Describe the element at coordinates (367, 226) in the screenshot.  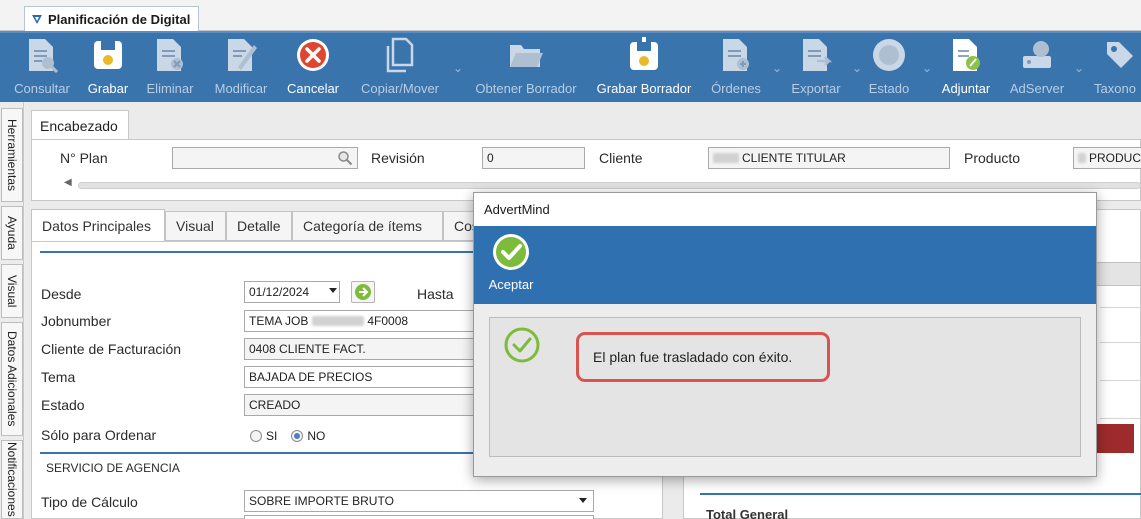
I see `tab-categoria-items: Categoría de ítems` at that location.